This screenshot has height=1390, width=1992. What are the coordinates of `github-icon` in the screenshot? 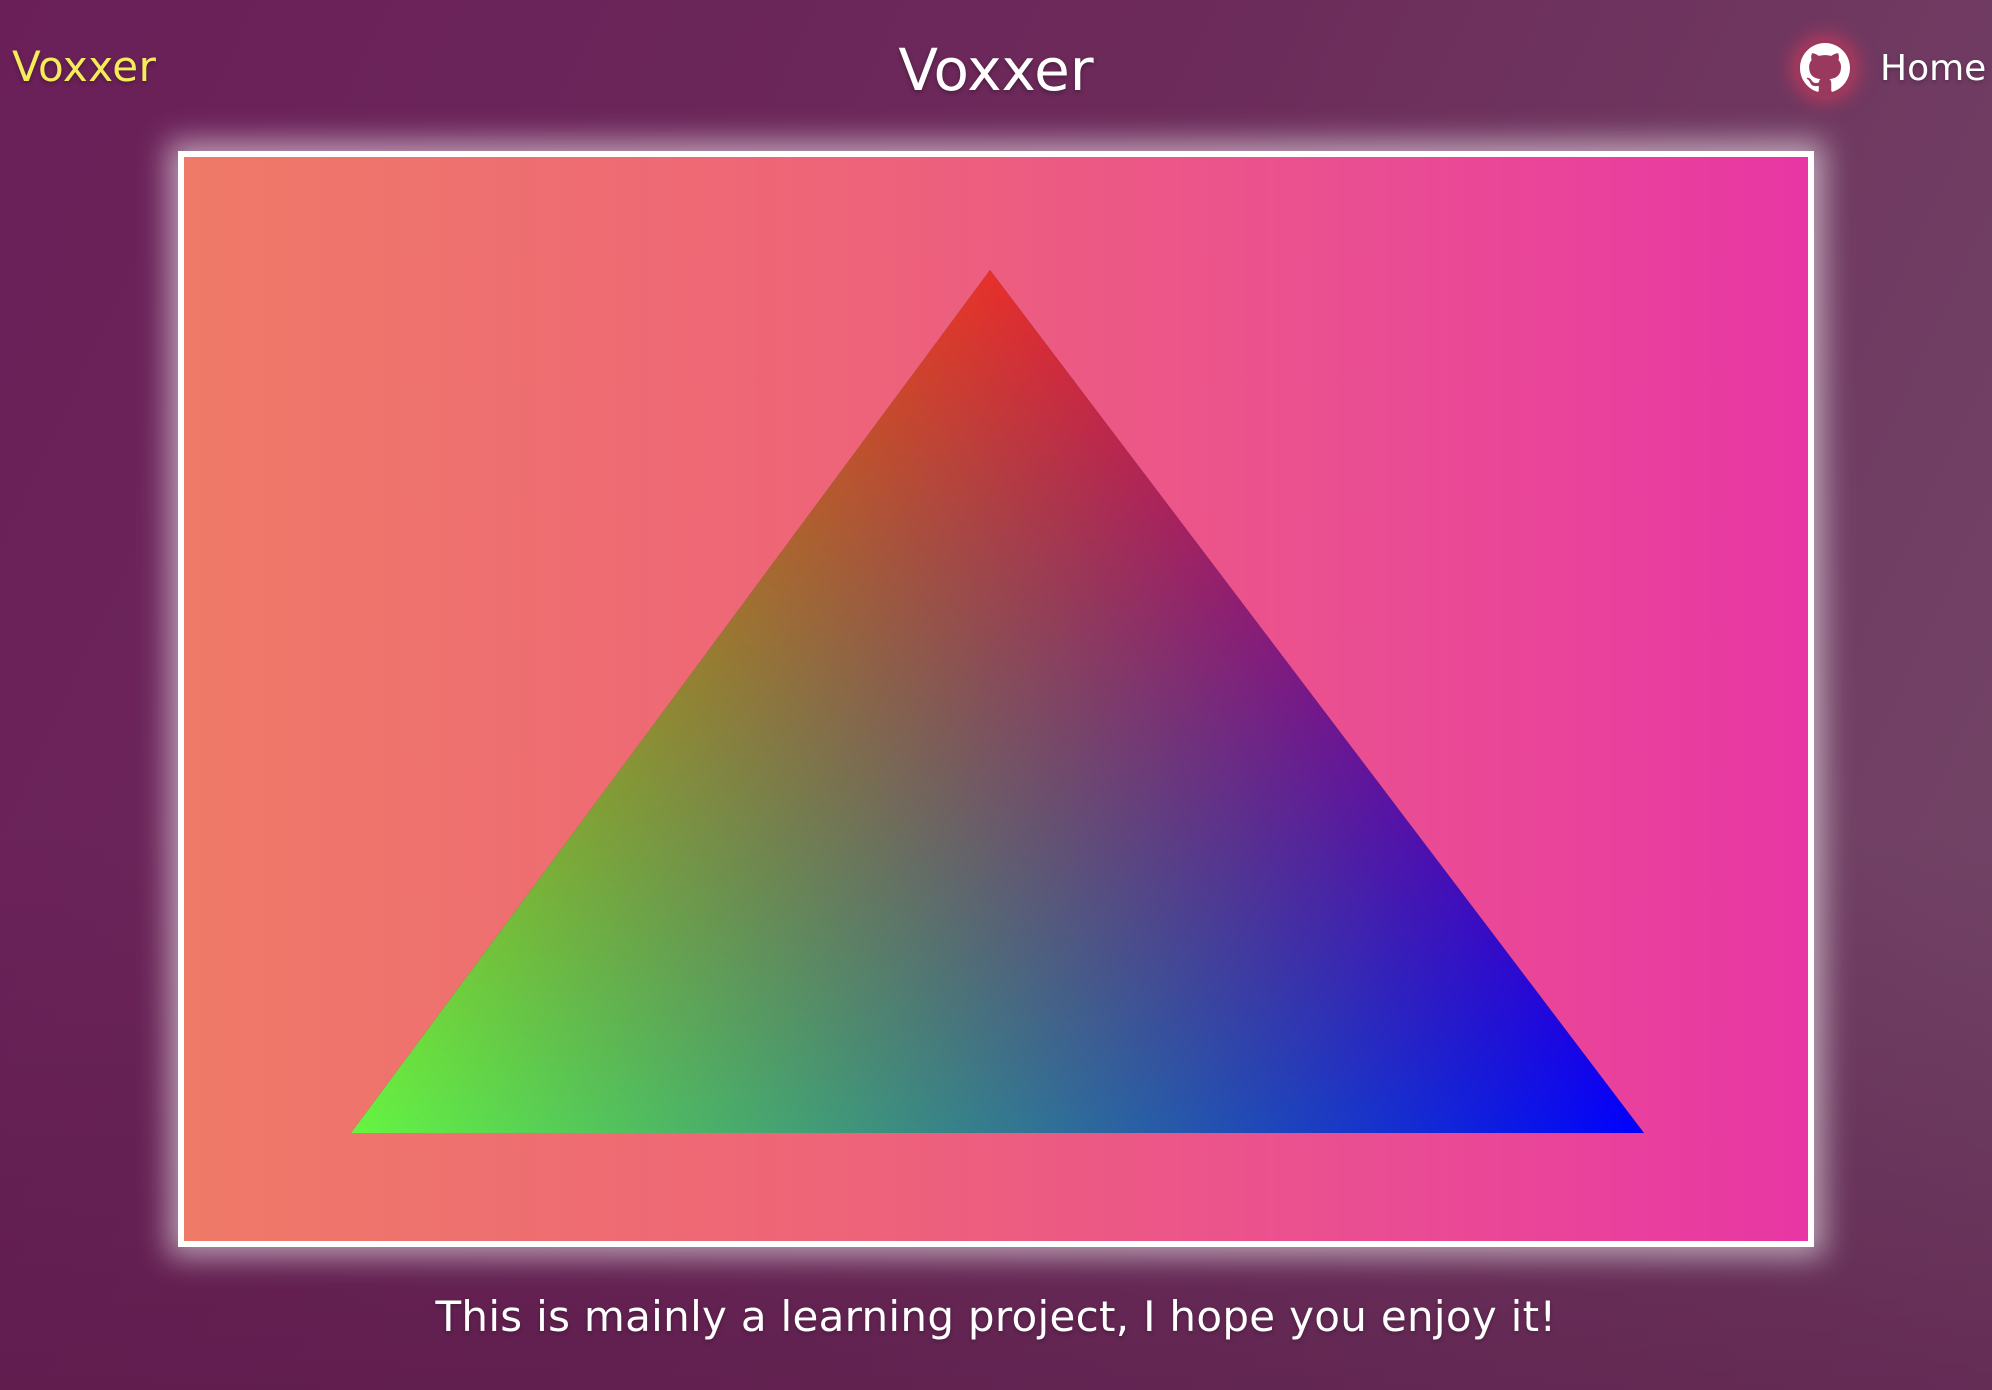 It's located at (1825, 68).